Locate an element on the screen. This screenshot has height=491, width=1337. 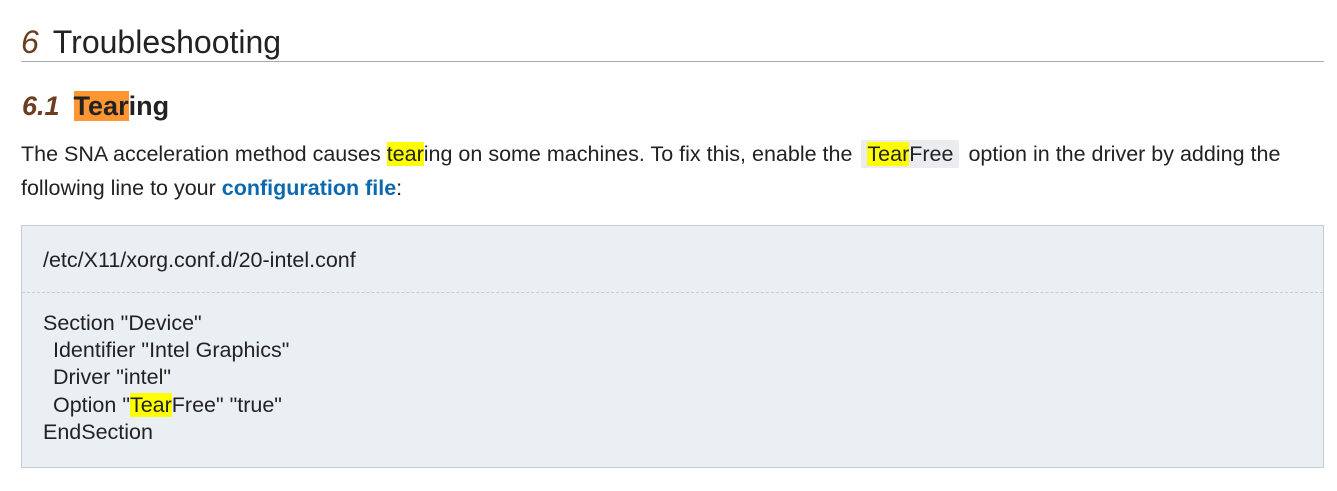
inline-code-tearfree: TearFree is located at coordinates (910, 154).